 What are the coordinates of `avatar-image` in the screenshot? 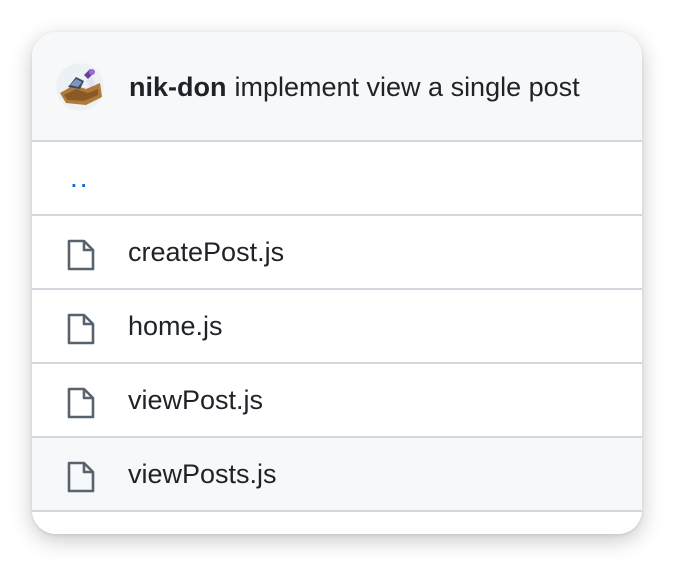 It's located at (80, 87).